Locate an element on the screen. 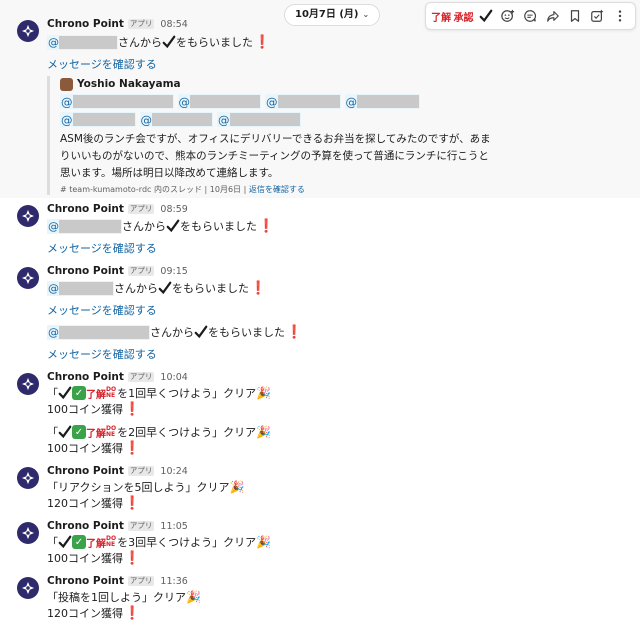  timestamp: 10:24 is located at coordinates (173, 471).